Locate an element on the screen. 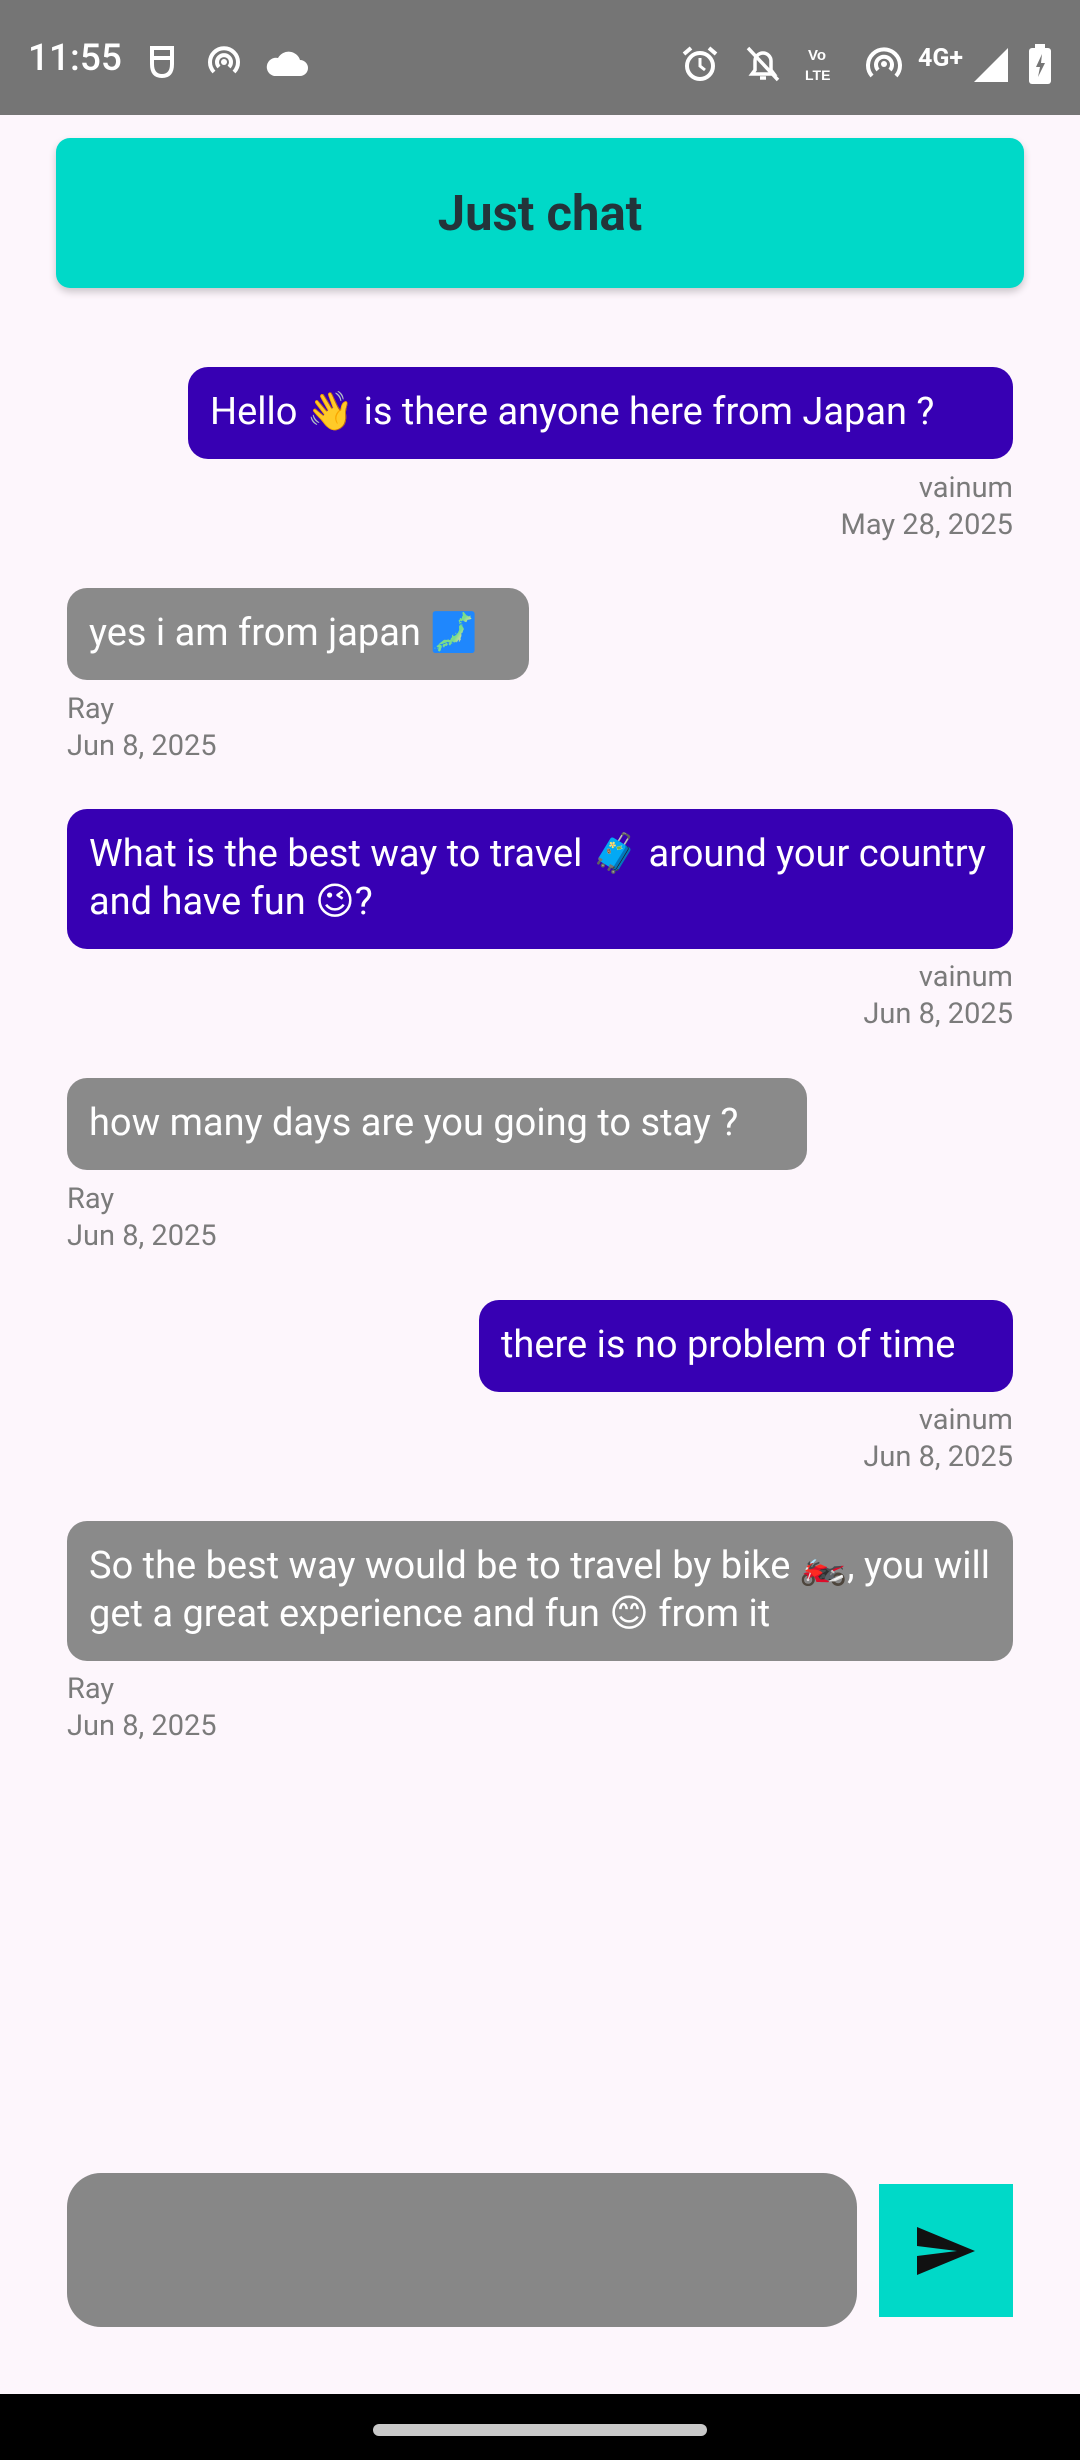  send-button is located at coordinates (946, 2250).